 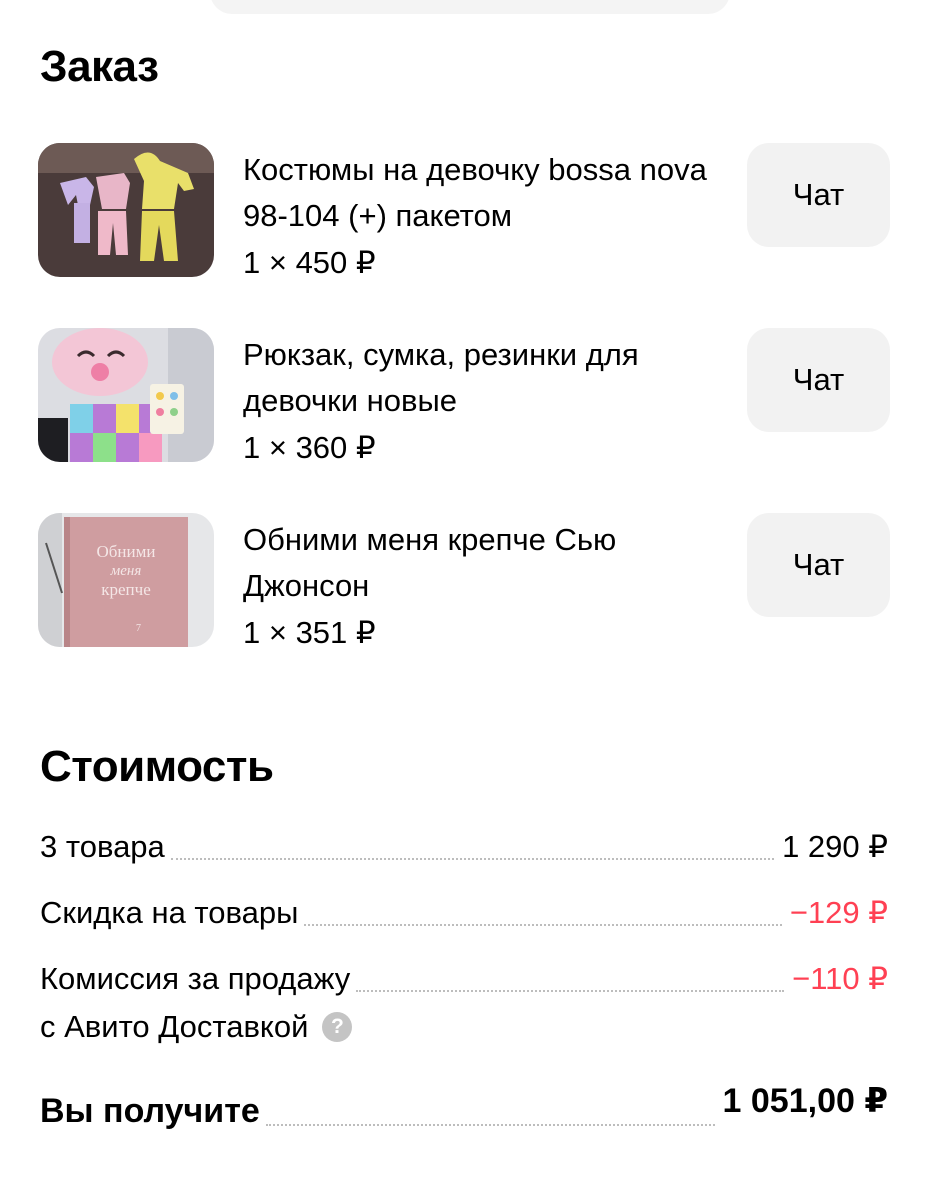 I want to click on cost-label: с Авито Доставкой, so click(x=174, y=1026).